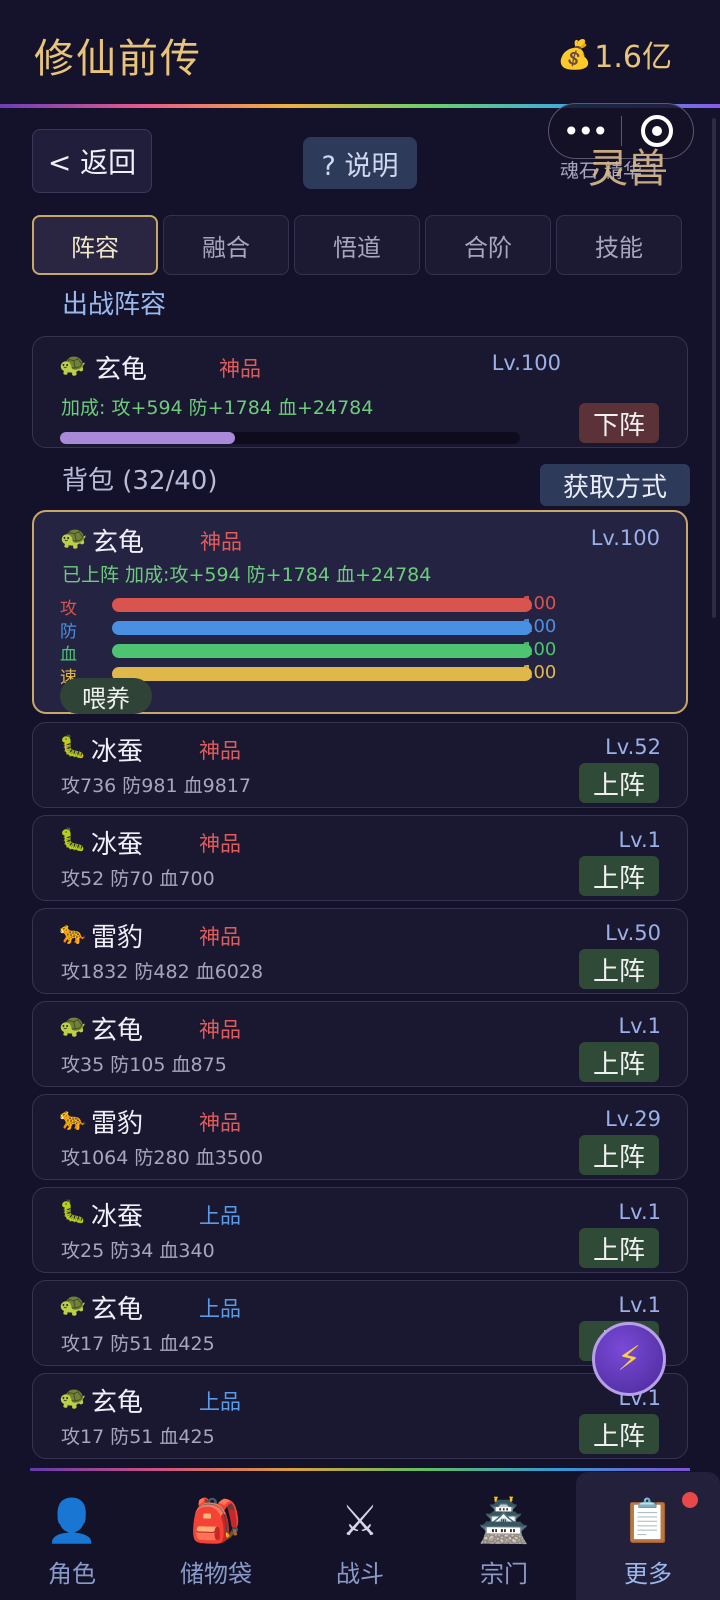  I want to click on nav-character: 👤 角色, so click(72, 1536).